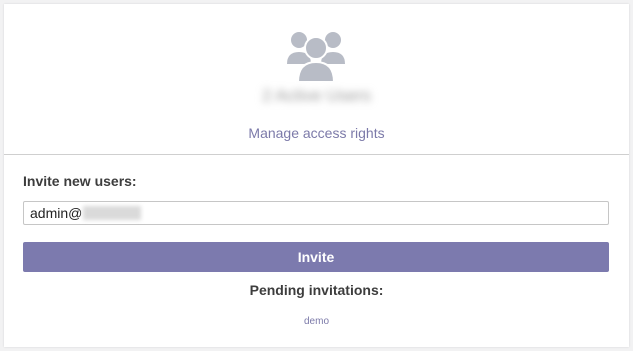  What do you see at coordinates (316, 213) in the screenshot?
I see `invite-email-input: admin@` at bounding box center [316, 213].